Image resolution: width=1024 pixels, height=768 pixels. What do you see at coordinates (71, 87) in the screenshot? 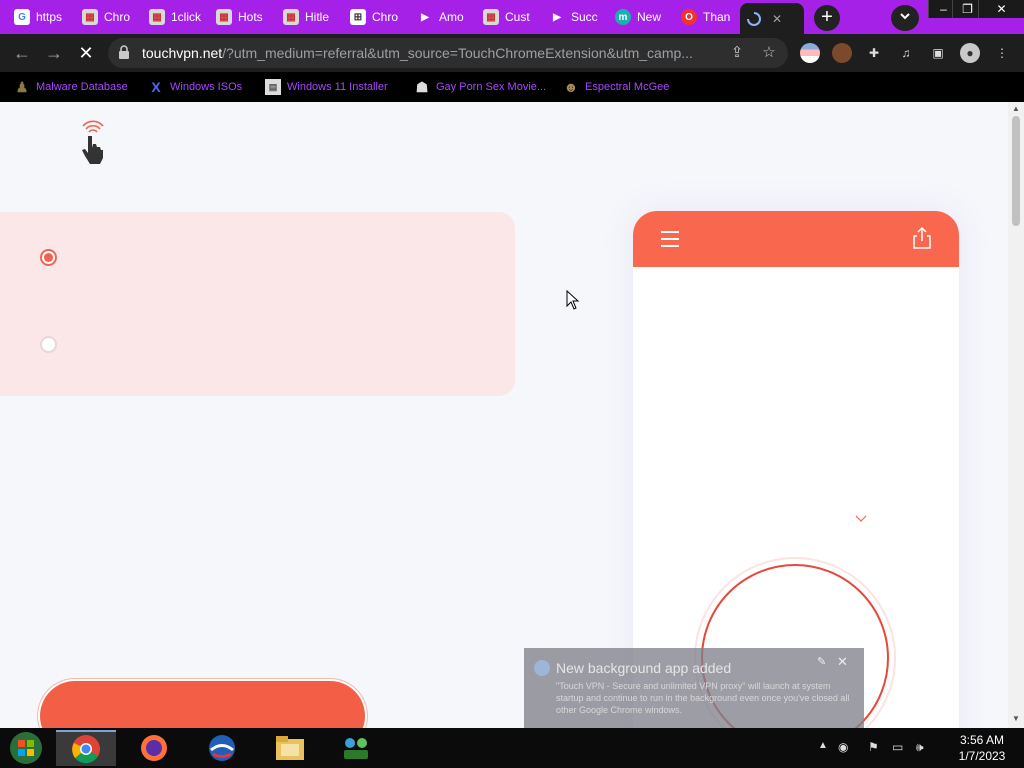
I see `bookmark-item: ♟ Malware Database` at bounding box center [71, 87].